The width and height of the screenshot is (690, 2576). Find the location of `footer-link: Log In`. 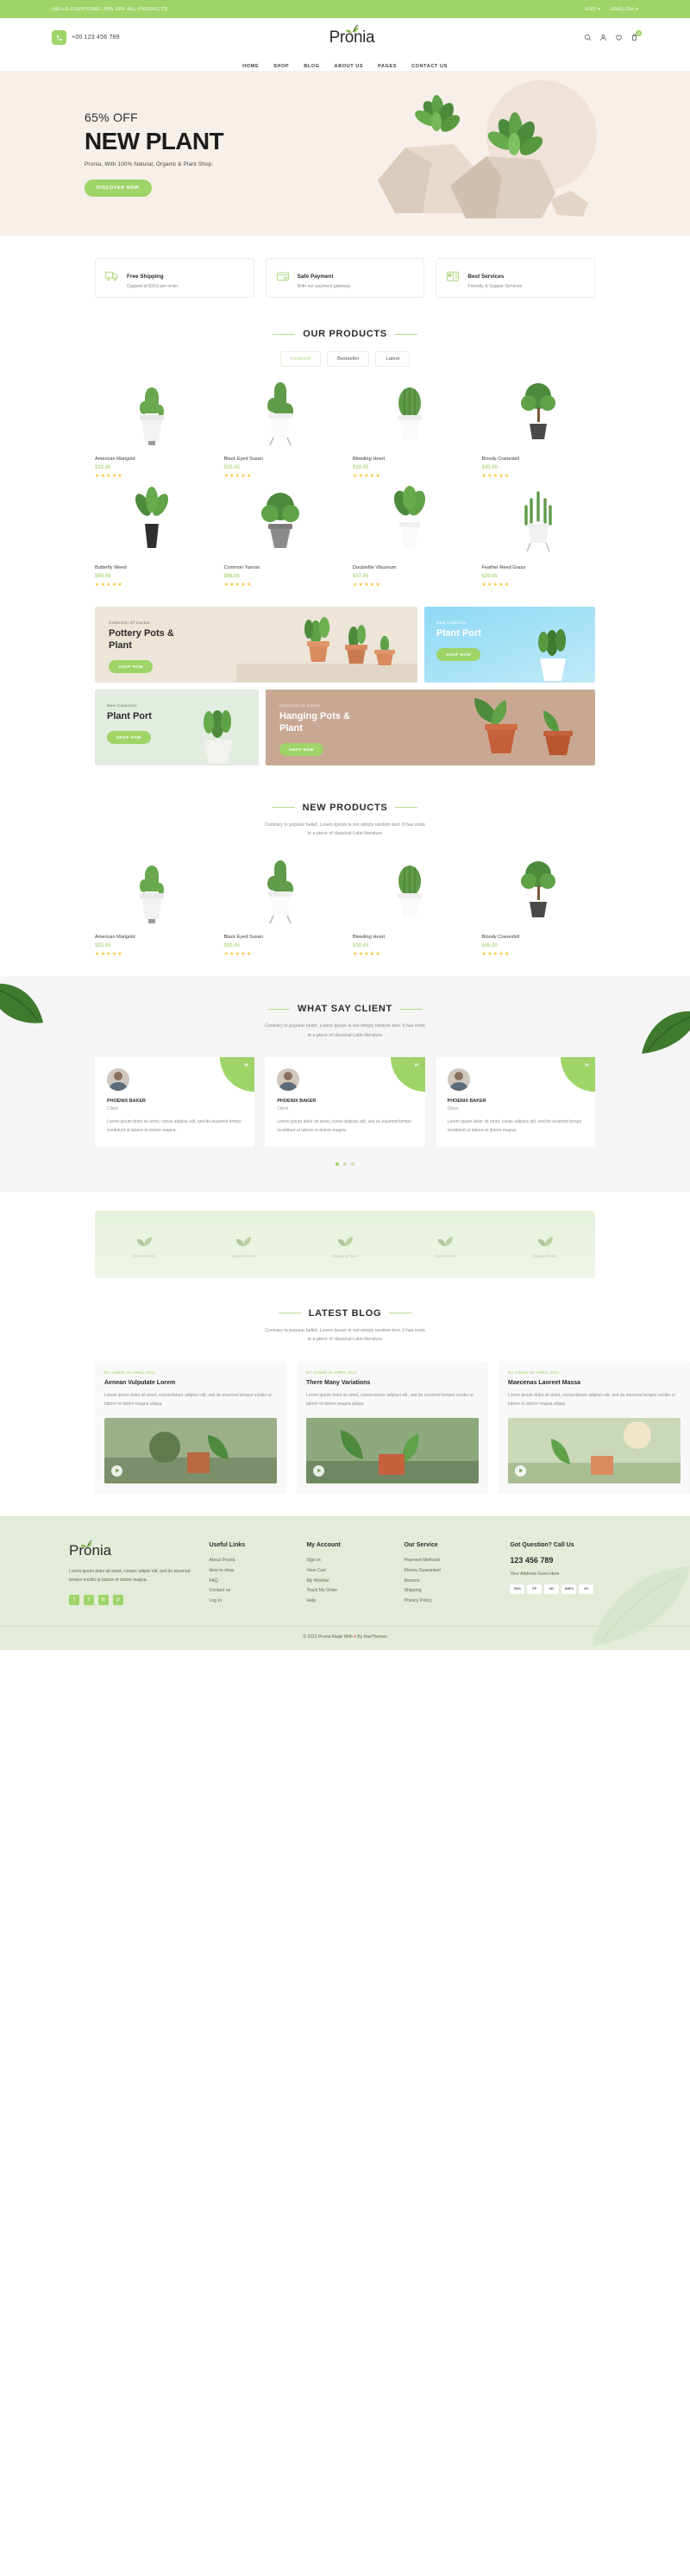

footer-link: Log In is located at coordinates (252, 1602).